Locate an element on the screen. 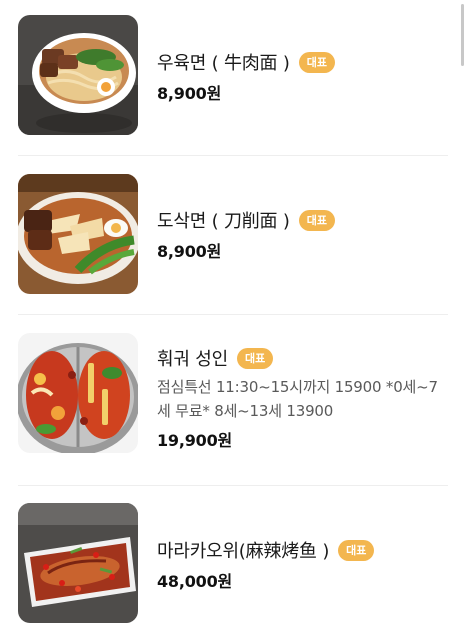 The image size is (466, 640). menu-item-info: 마라카오위(麻辣烤鱼 ) 대표 48,000원 is located at coordinates (302, 565).